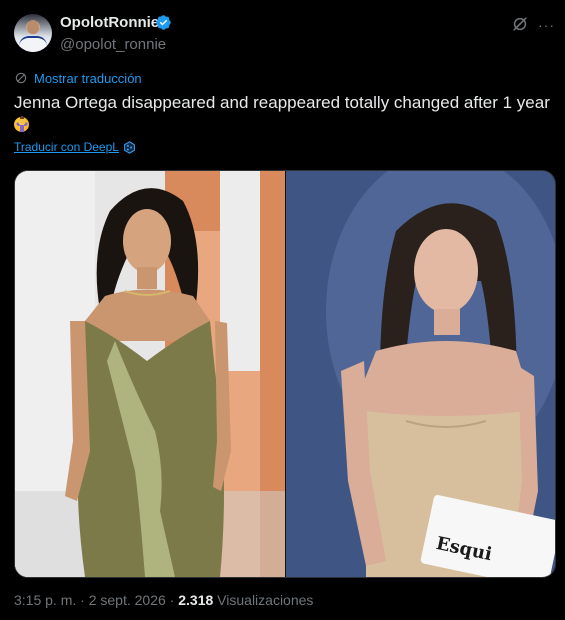 Image resolution: width=565 pixels, height=620 pixels. Describe the element at coordinates (88, 78) in the screenshot. I see `show-translation-label: Mostrar traducción` at that location.